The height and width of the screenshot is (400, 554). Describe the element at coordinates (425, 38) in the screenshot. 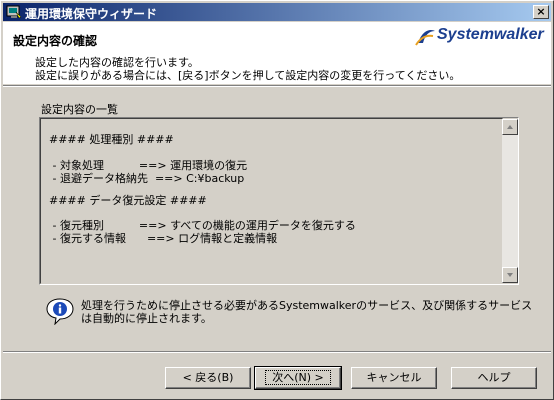

I see `logo-mark-icon` at that location.